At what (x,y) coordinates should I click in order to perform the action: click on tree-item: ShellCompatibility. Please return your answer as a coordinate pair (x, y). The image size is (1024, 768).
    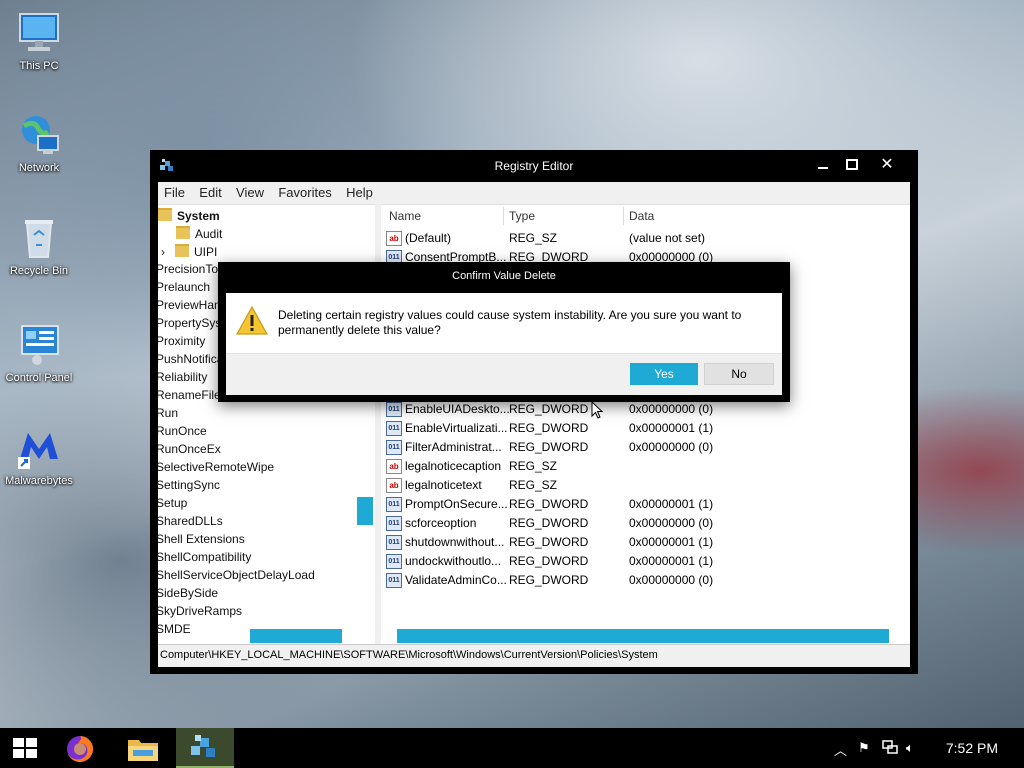
    Looking at the image, I should click on (204, 557).